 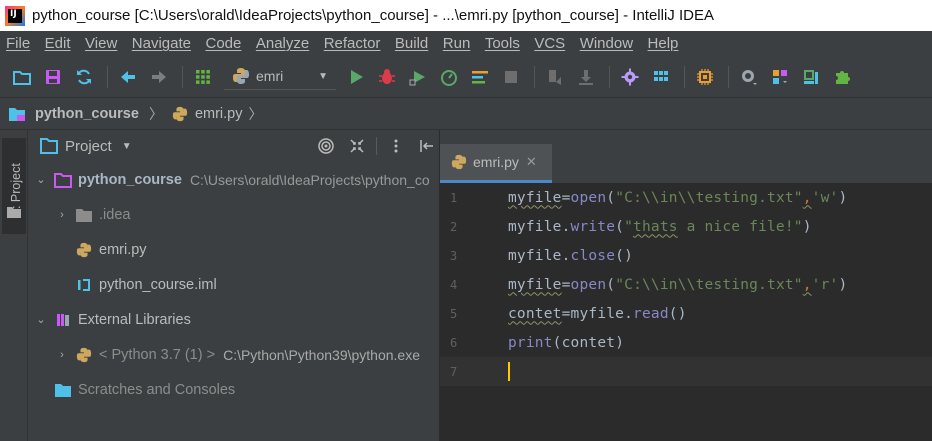 I want to click on menu-vcs: VCS, so click(x=549, y=43).